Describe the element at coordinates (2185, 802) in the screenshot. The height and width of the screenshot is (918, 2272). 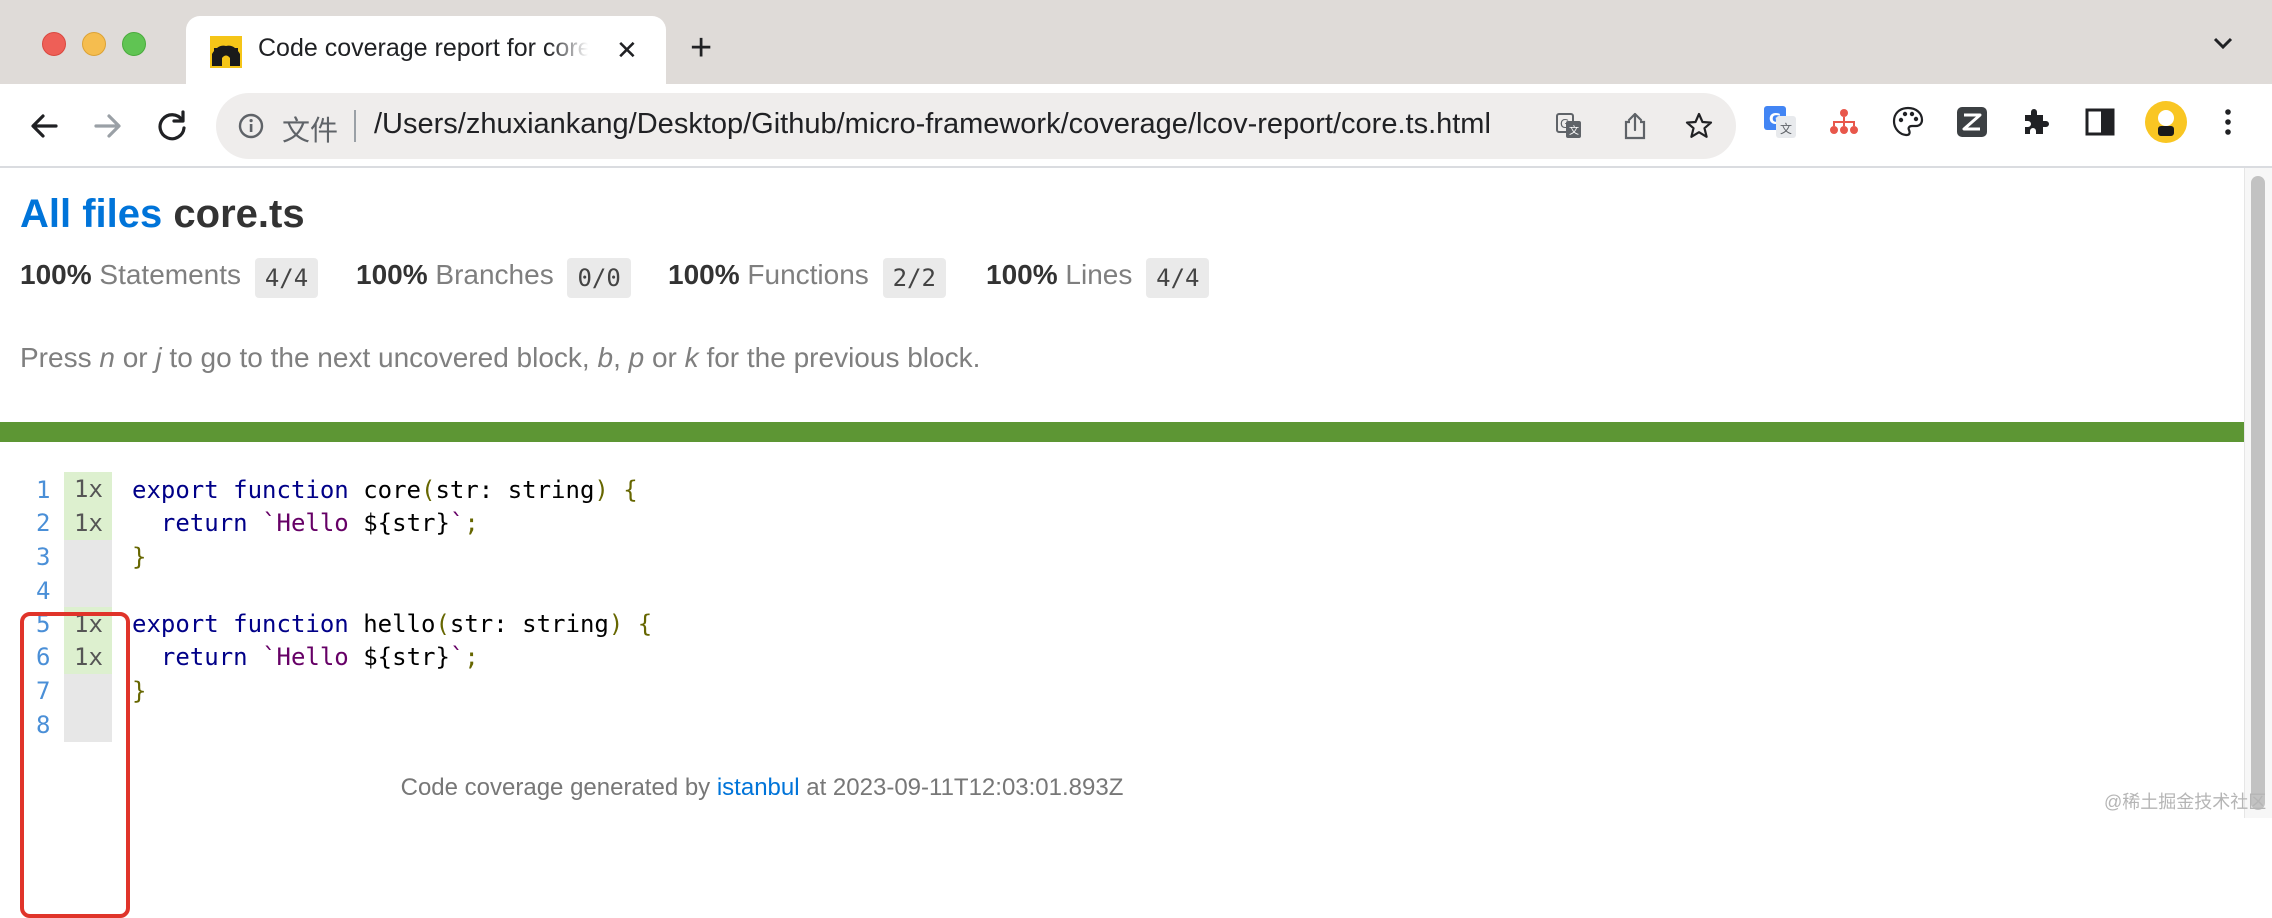
I see `watermark: @稀土掘金技术社区` at that location.